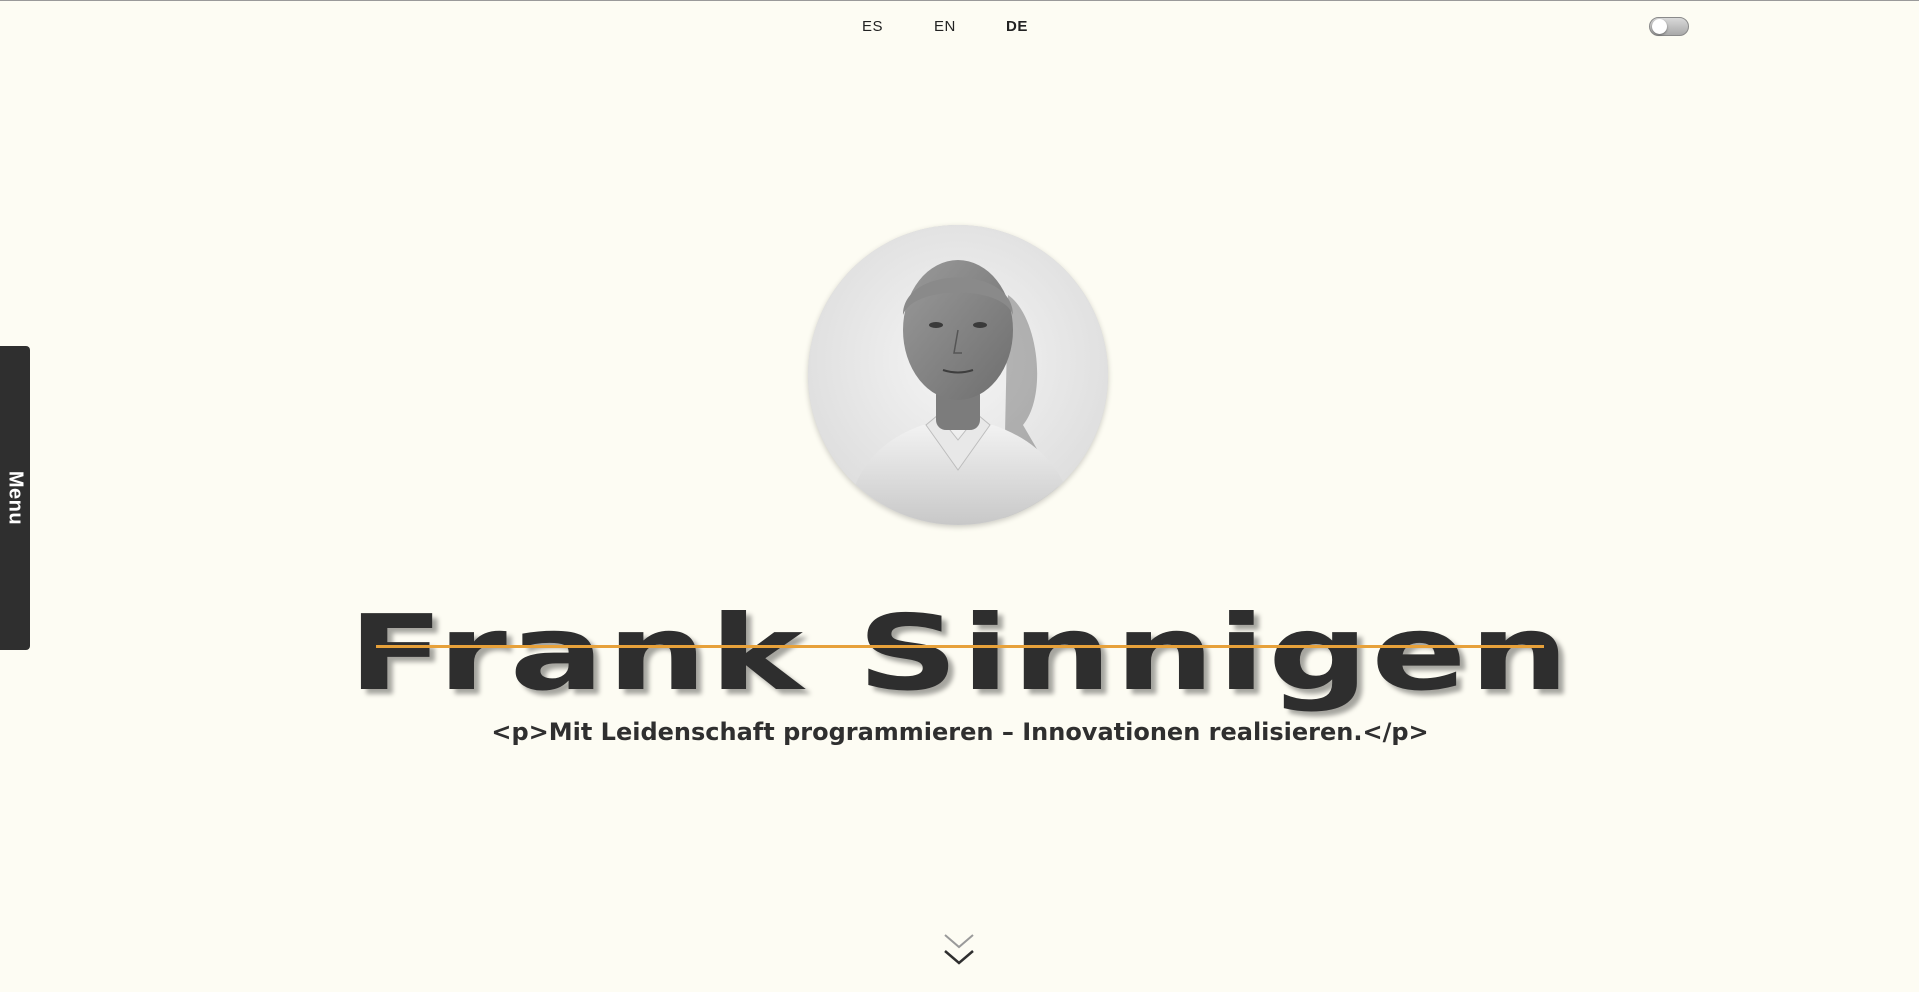 This screenshot has width=1919, height=992. I want to click on language-es-link: ES, so click(898, 26).